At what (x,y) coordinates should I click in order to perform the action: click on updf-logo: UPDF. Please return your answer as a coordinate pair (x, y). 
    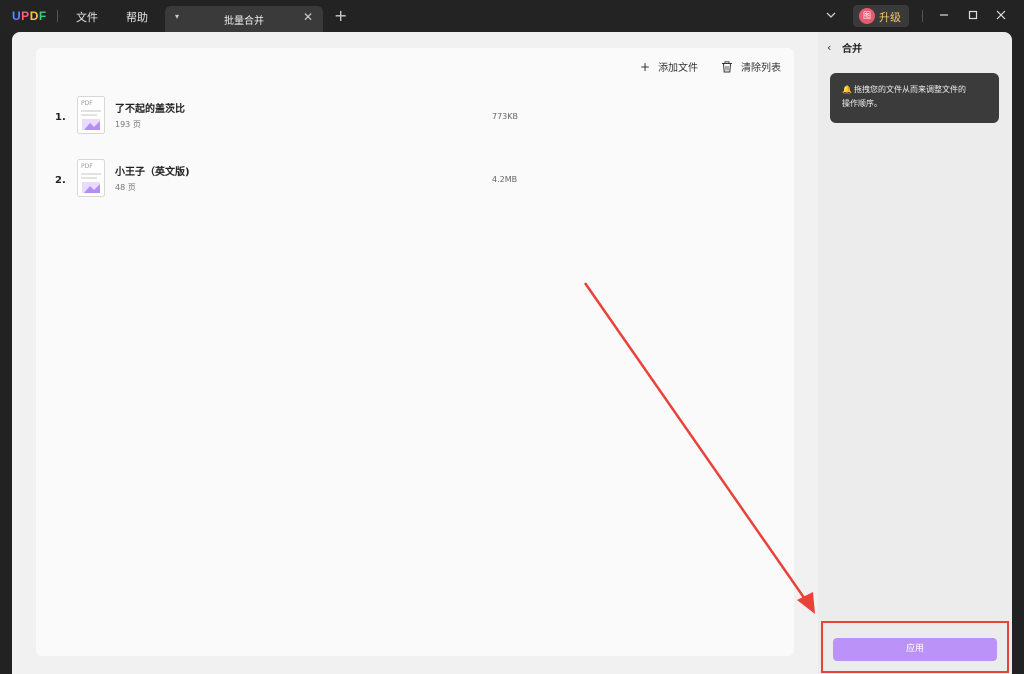
    Looking at the image, I should click on (29, 16).